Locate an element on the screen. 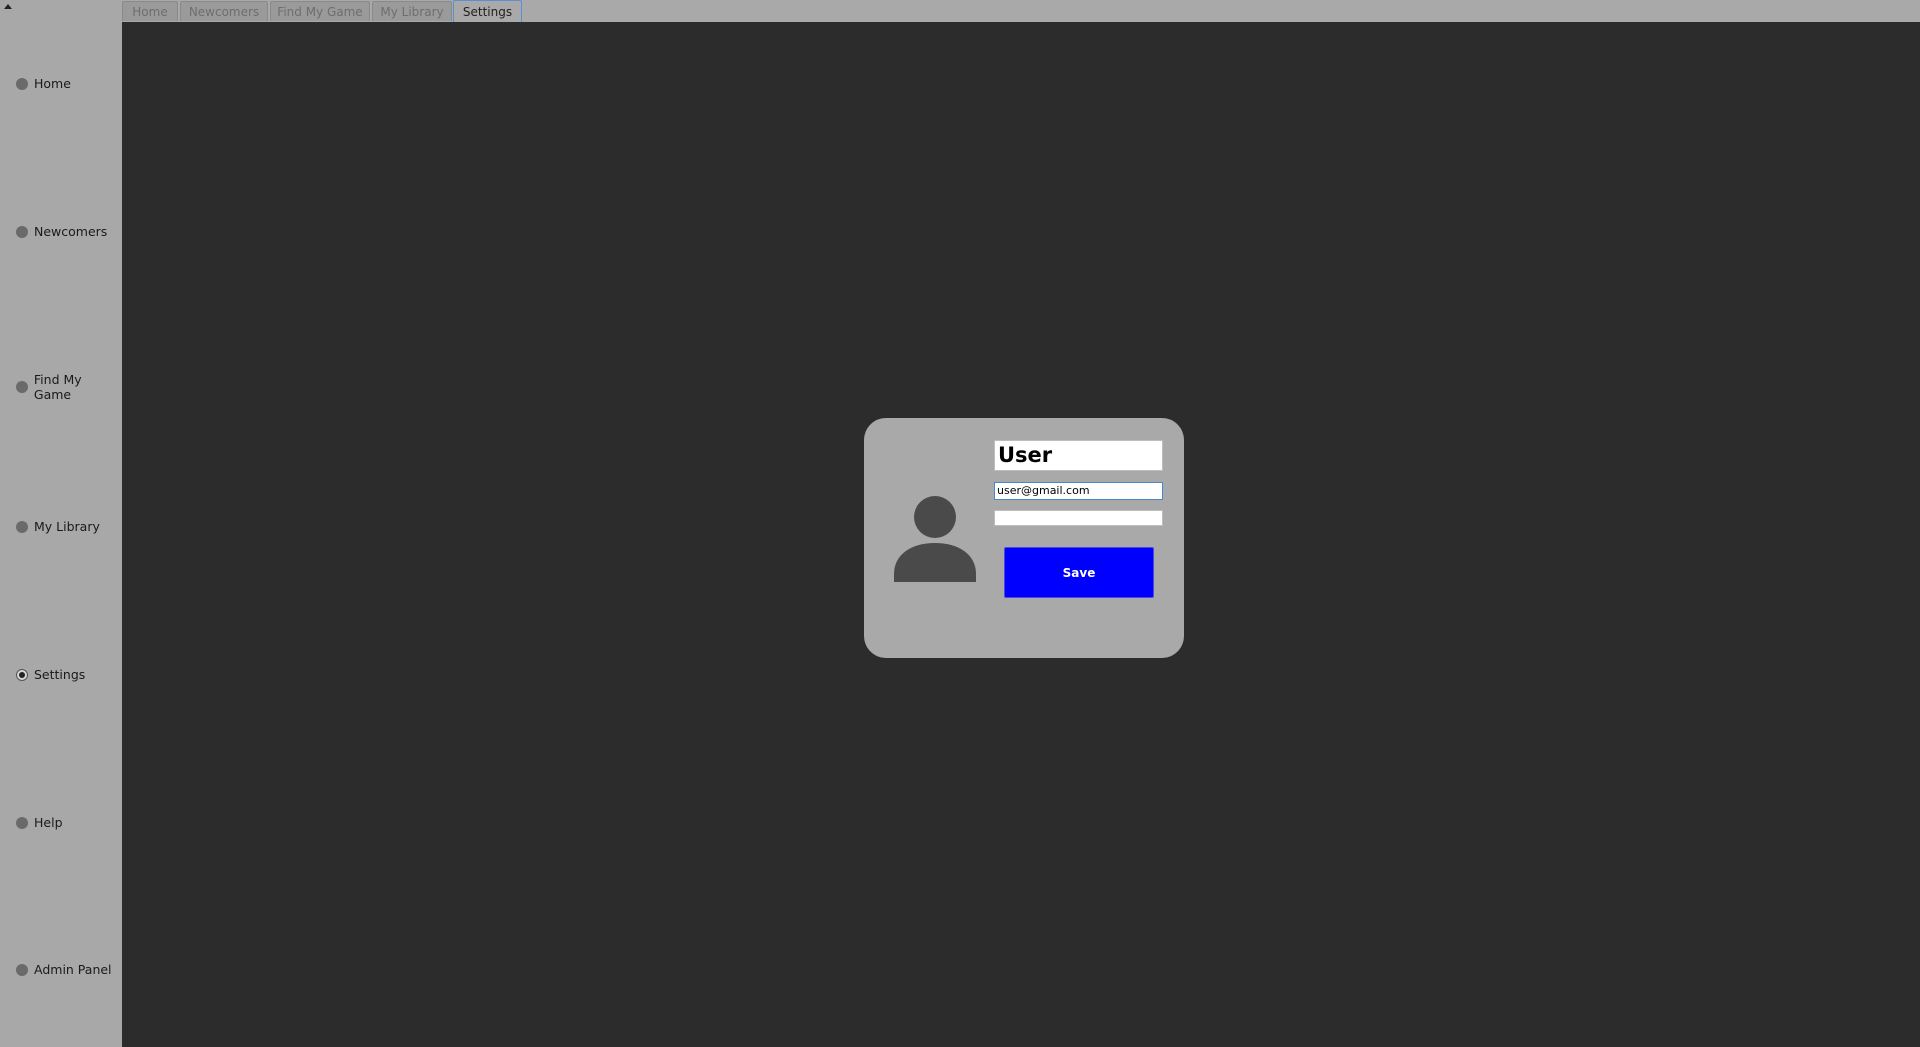  name-field: User is located at coordinates (1078, 455).